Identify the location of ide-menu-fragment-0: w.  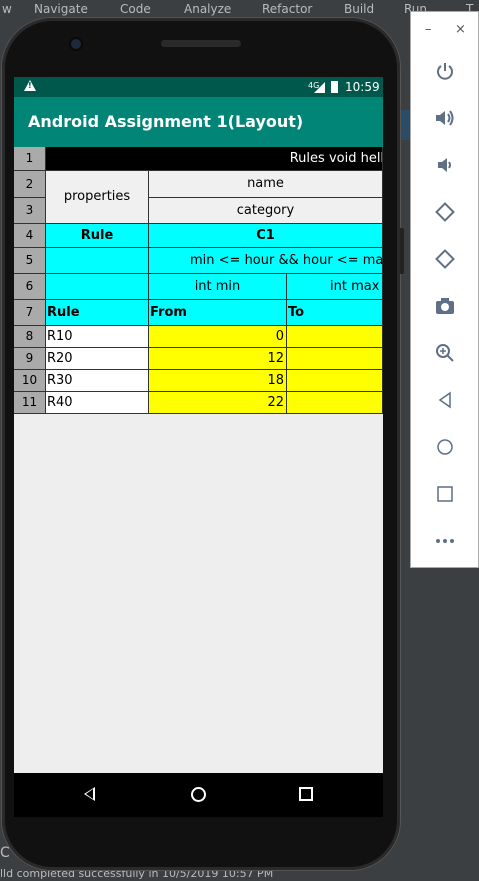
(7, 9).